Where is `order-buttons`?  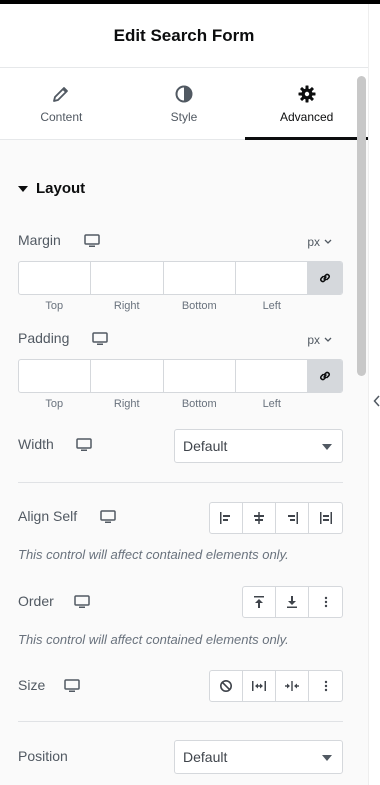
order-buttons is located at coordinates (292, 602).